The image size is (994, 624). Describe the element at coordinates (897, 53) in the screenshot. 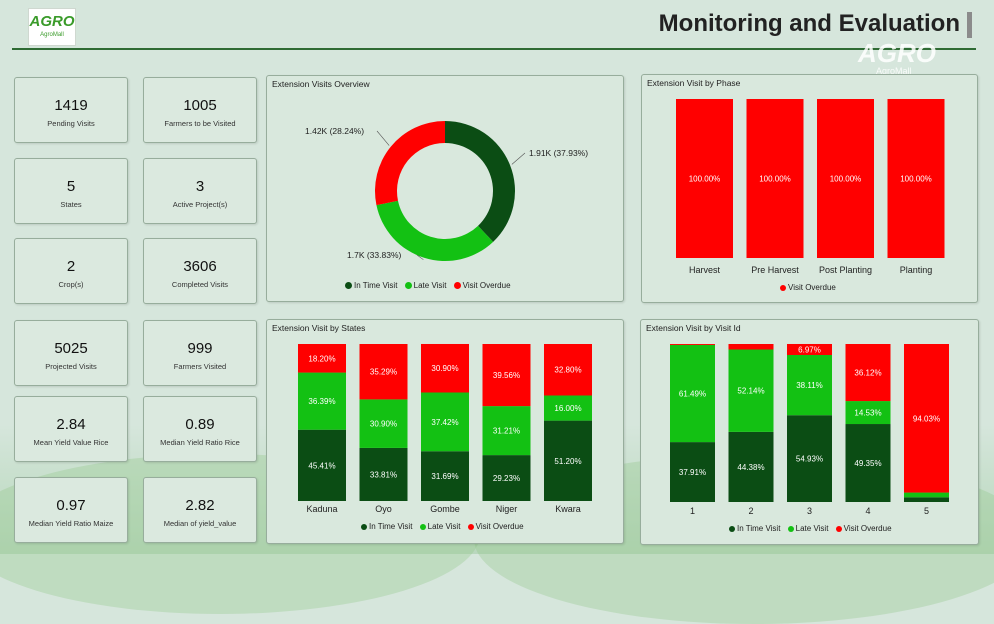

I see `watermark-logo: AGRO` at that location.